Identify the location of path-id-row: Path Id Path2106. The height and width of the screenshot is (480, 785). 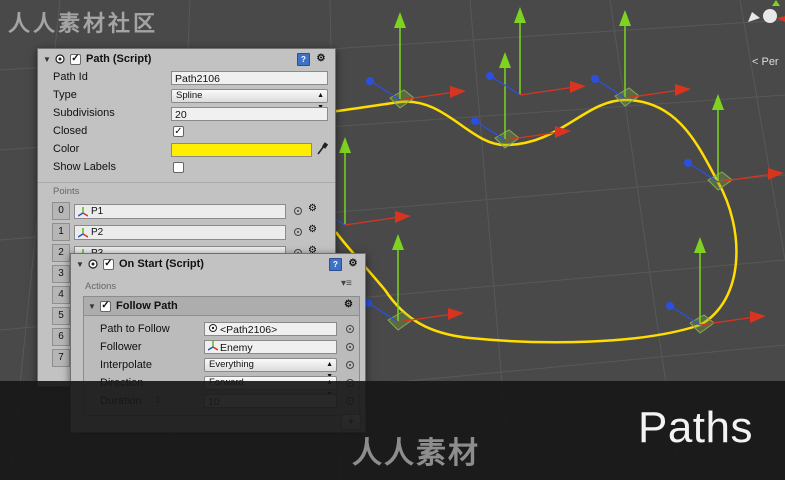
(186, 78).